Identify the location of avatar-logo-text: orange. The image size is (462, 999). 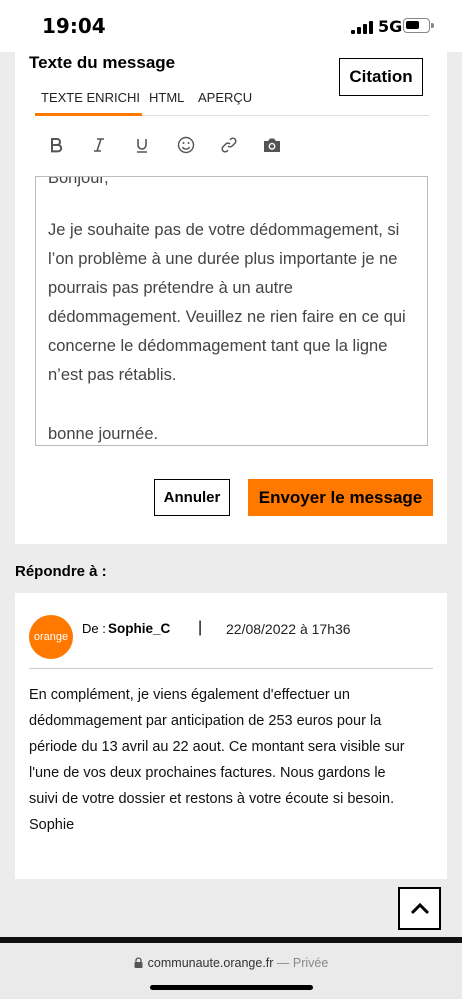
(51, 637).